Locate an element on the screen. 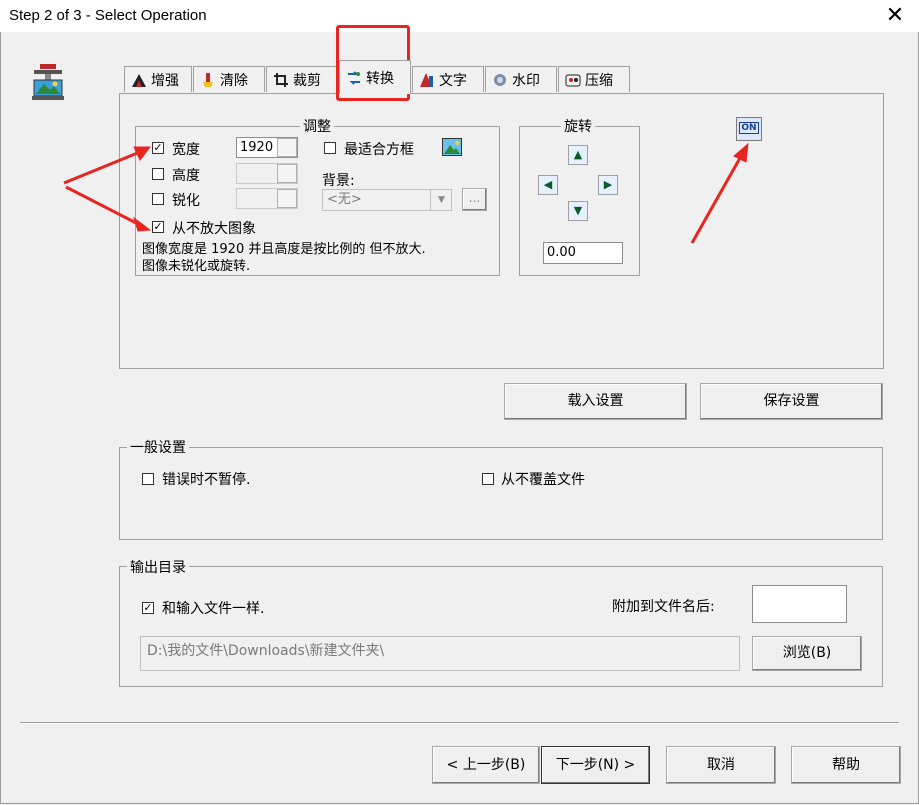 The width and height of the screenshot is (919, 805). width-checkbox: ✓ is located at coordinates (158, 148).